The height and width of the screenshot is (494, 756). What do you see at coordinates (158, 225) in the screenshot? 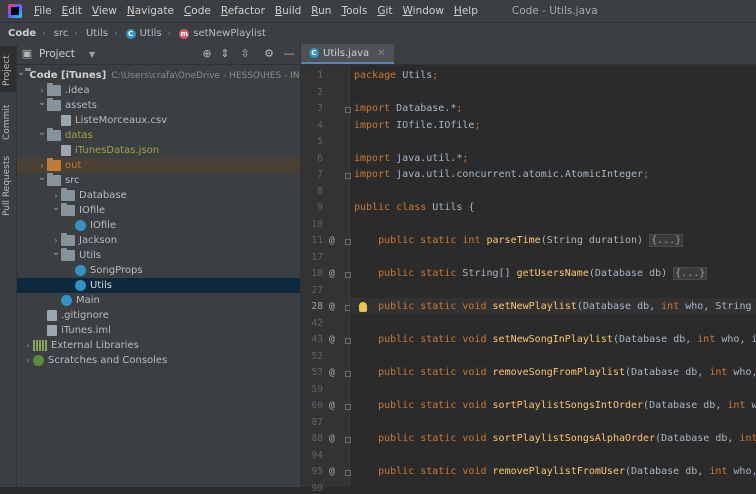
I see `tree-item: IOfile` at bounding box center [158, 225].